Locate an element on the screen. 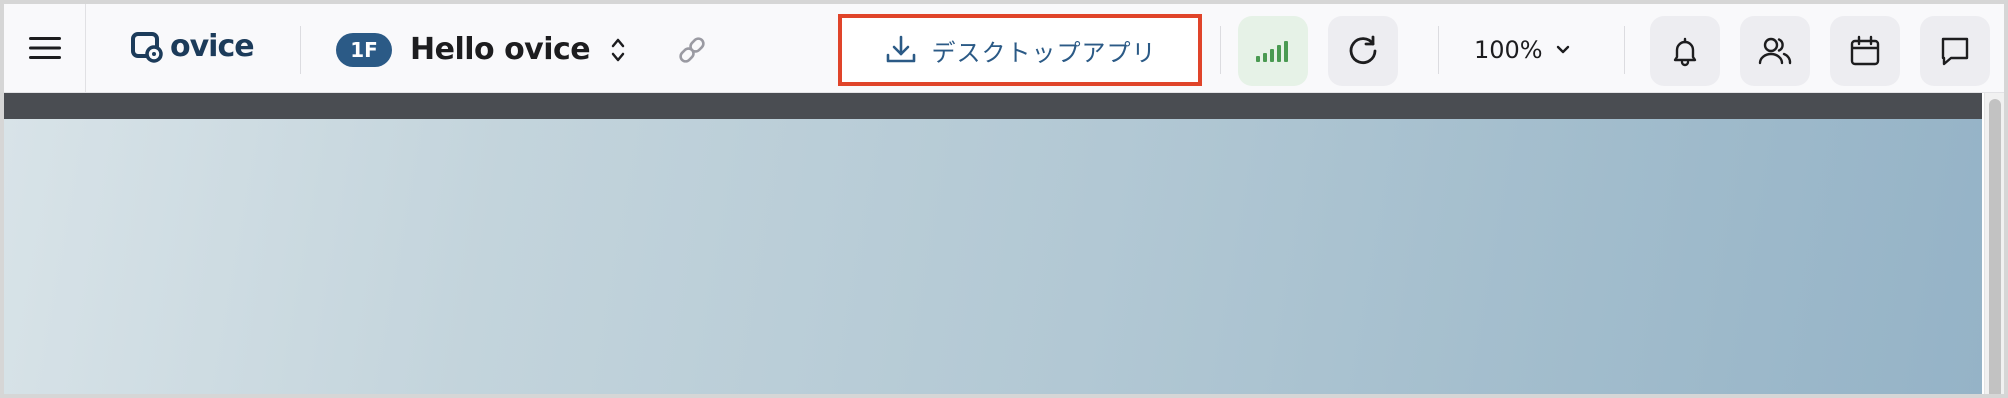 The image size is (2008, 398). notifications-button is located at coordinates (1685, 51).